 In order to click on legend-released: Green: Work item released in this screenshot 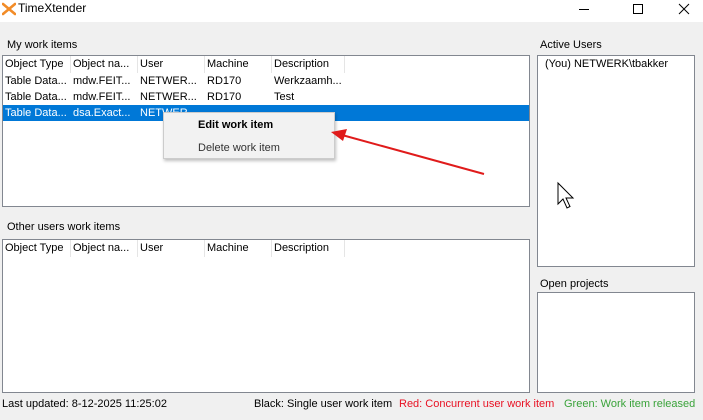, I will do `click(630, 404)`.